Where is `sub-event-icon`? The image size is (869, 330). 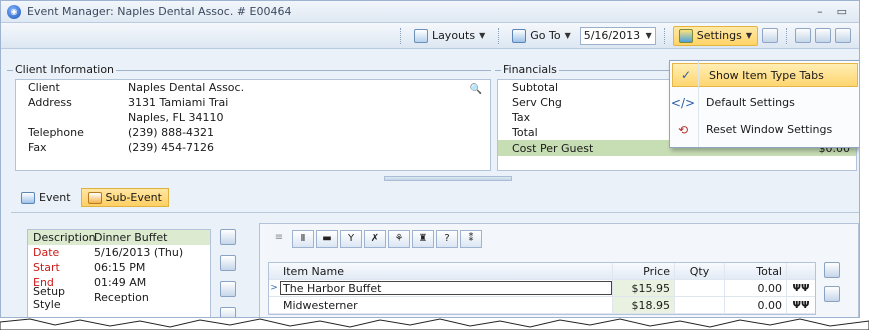
sub-event-icon is located at coordinates (94, 197).